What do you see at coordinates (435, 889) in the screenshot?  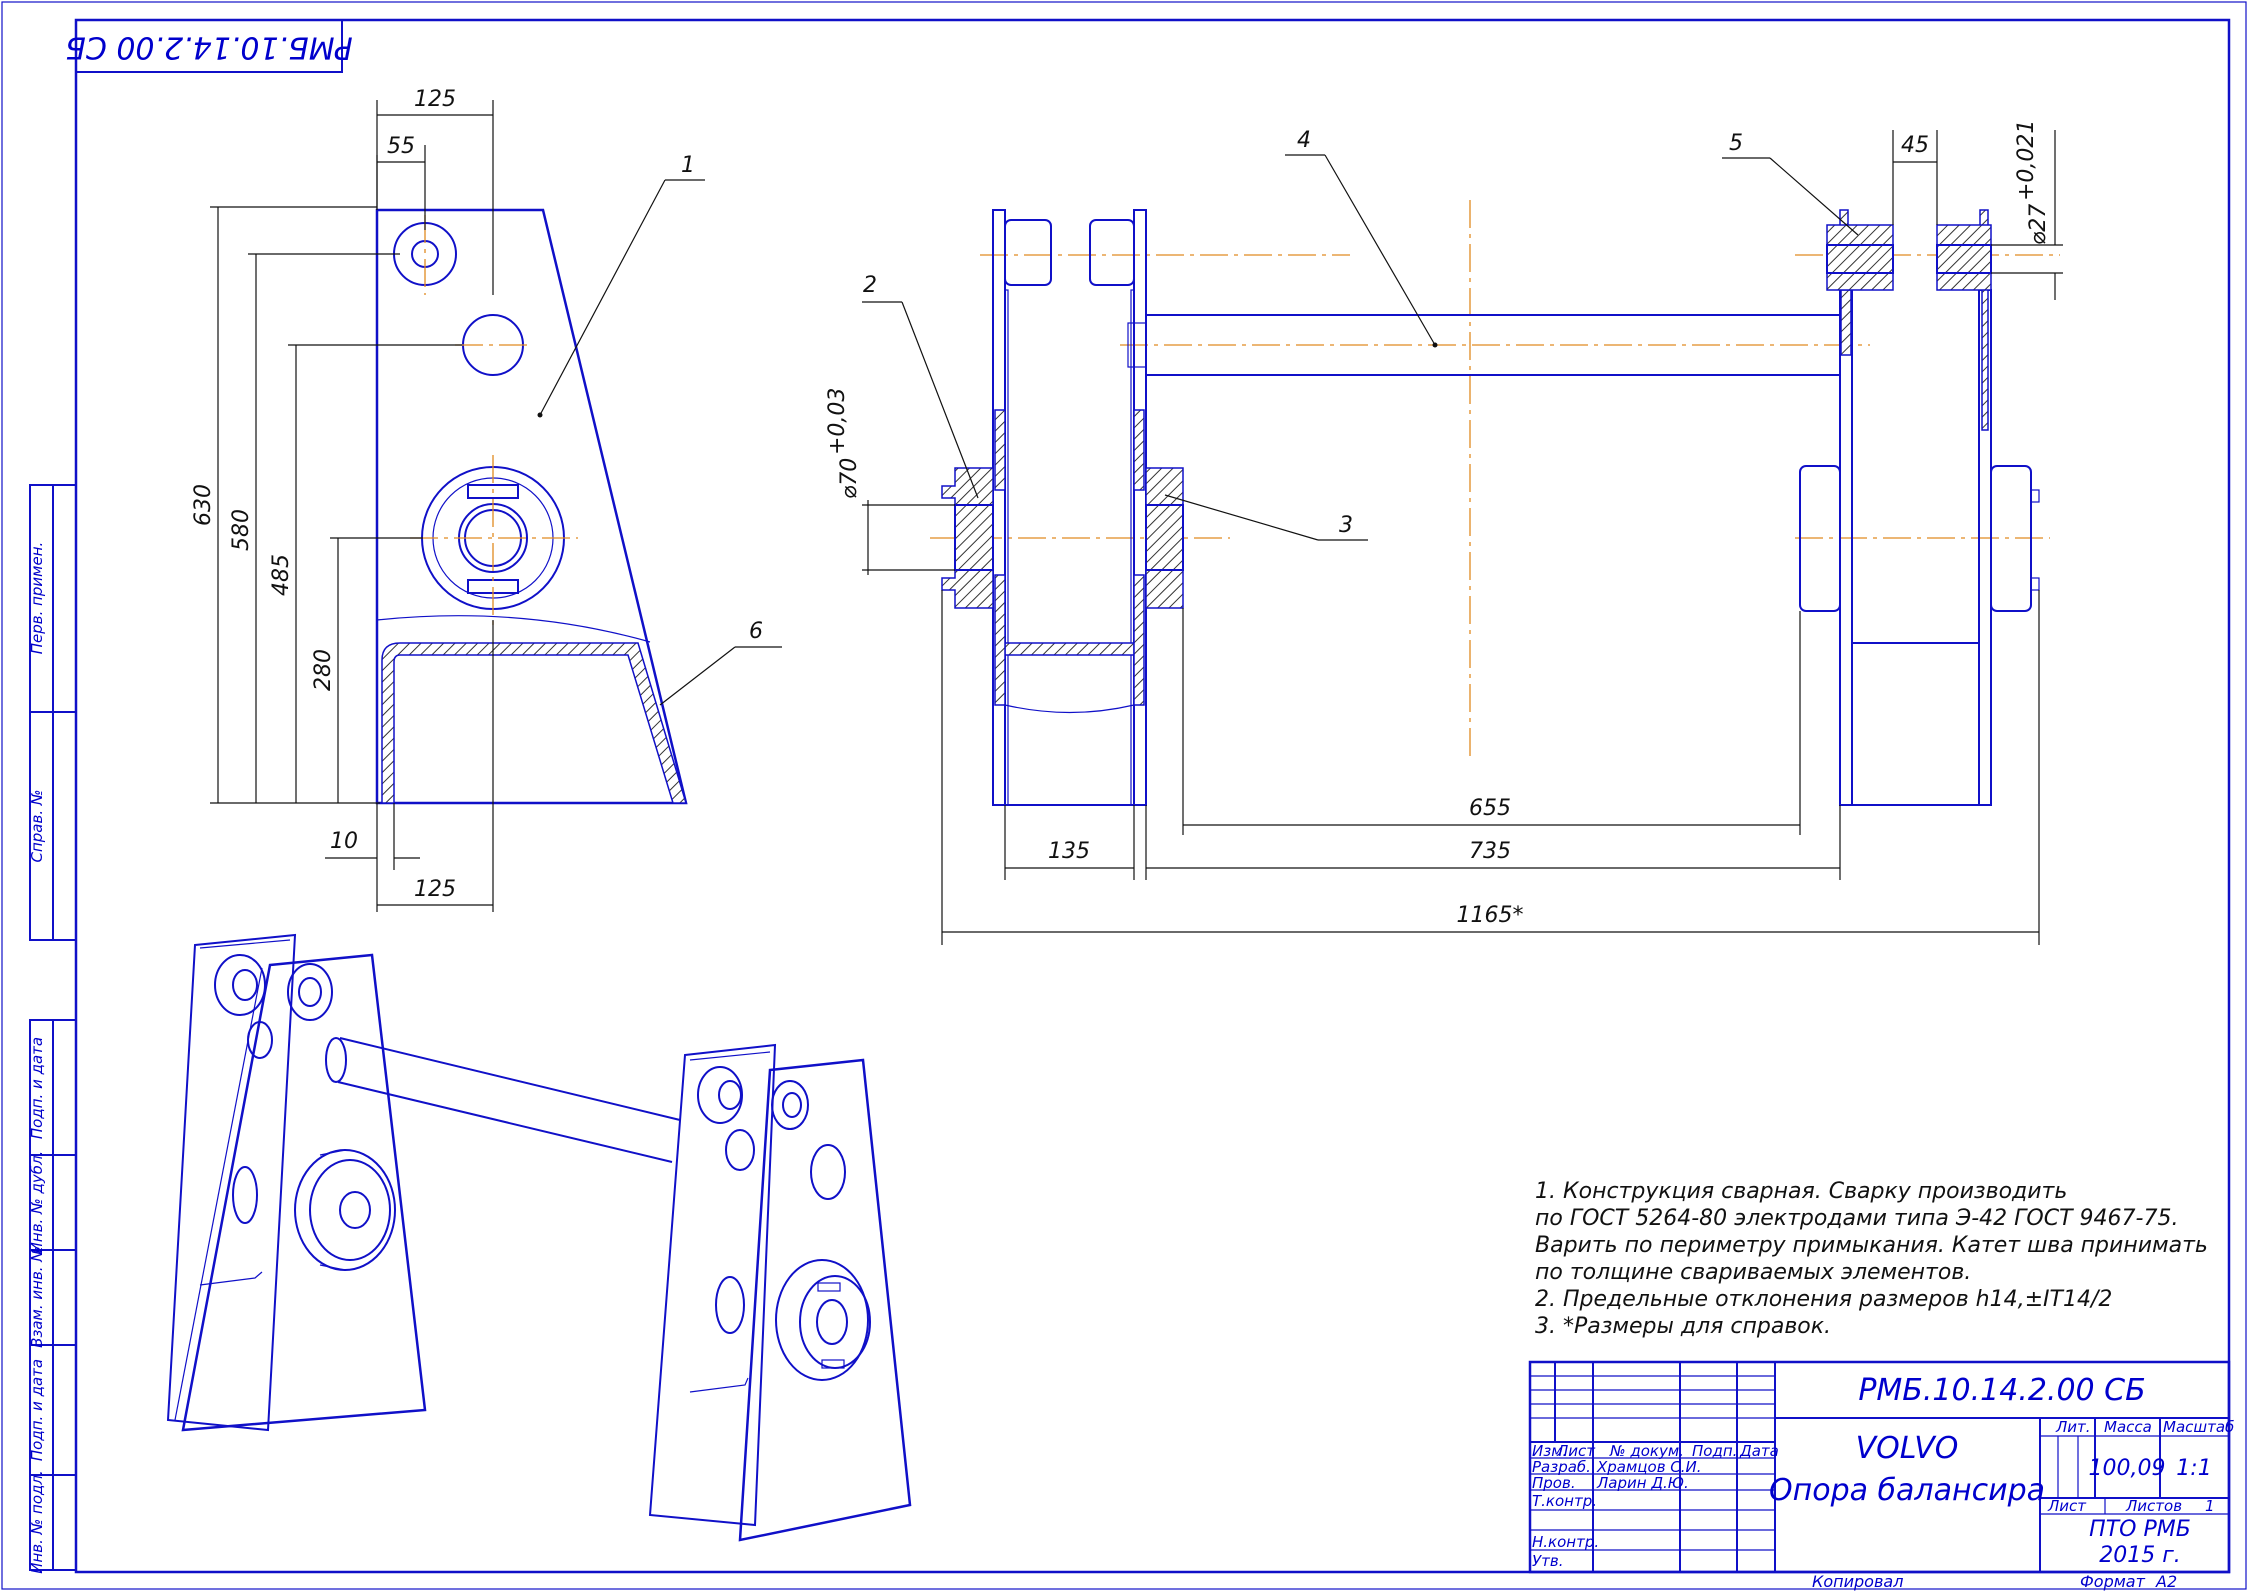 I see `dim-125-bottom: 125` at bounding box center [435, 889].